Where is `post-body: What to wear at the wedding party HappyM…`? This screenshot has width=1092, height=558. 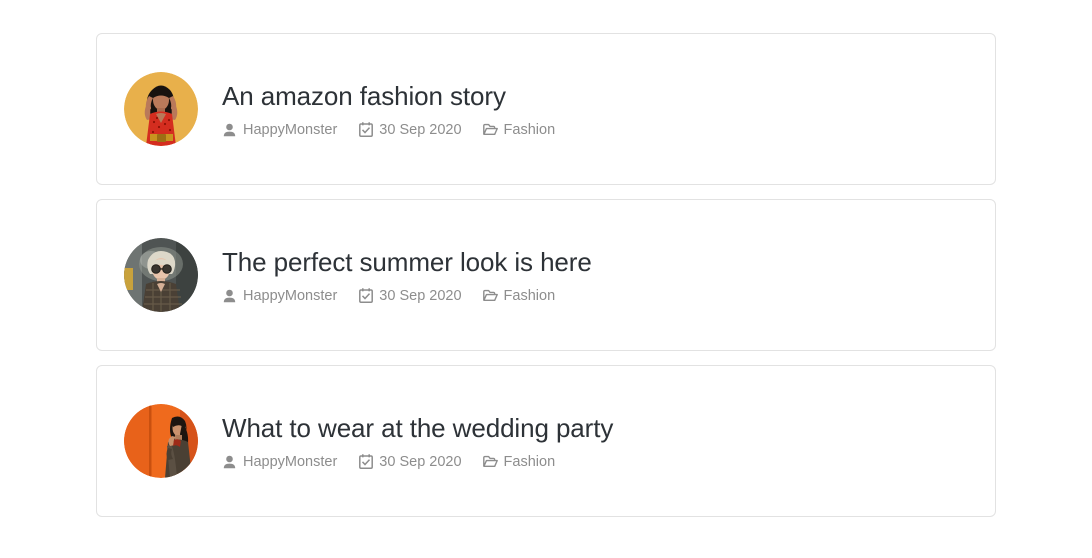 post-body: What to wear at the wedding party HappyM… is located at coordinates (417, 441).